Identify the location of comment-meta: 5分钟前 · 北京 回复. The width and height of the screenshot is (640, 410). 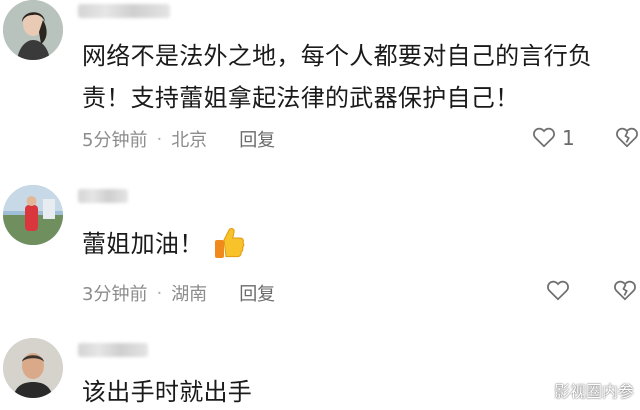
(178, 139).